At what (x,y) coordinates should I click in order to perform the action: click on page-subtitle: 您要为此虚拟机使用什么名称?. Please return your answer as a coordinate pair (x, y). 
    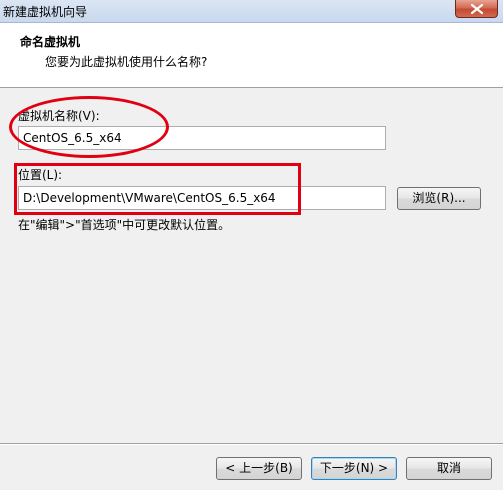
    Looking at the image, I should click on (126, 62).